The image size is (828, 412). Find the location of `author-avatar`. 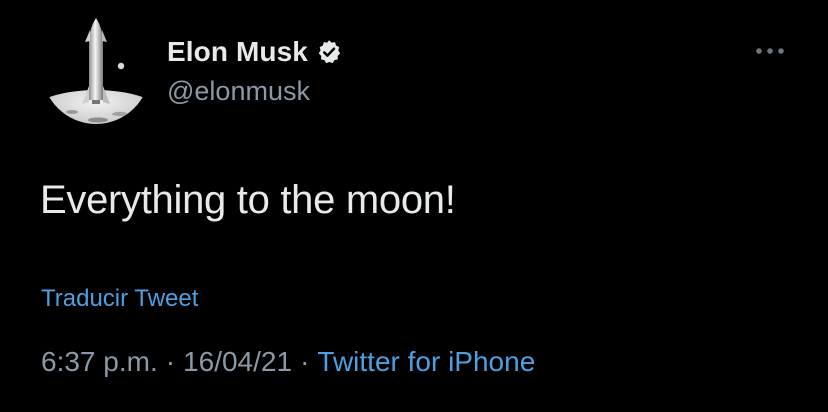

author-avatar is located at coordinates (96, 70).